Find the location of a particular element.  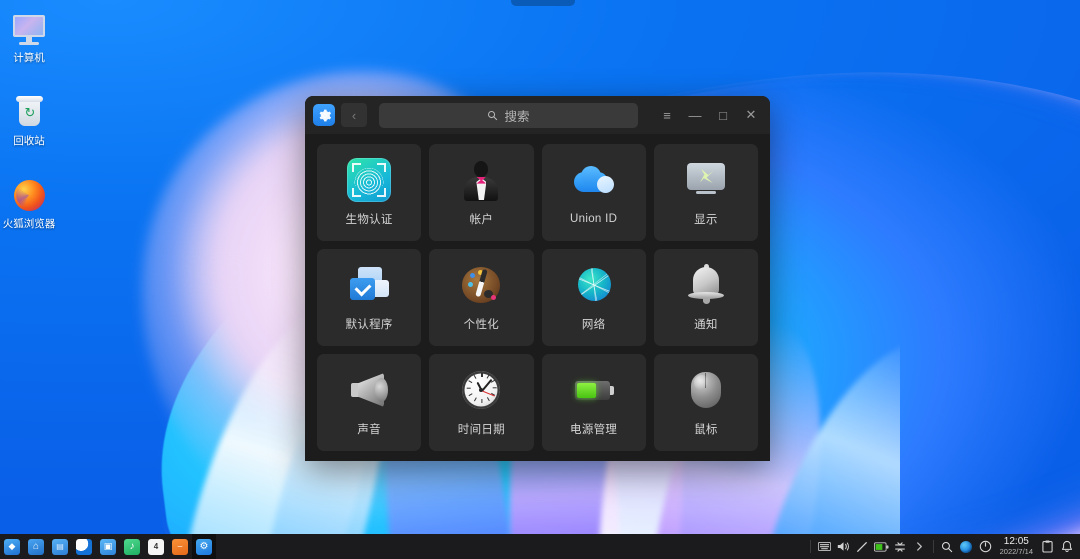

cloud-icon is located at coordinates (594, 182).